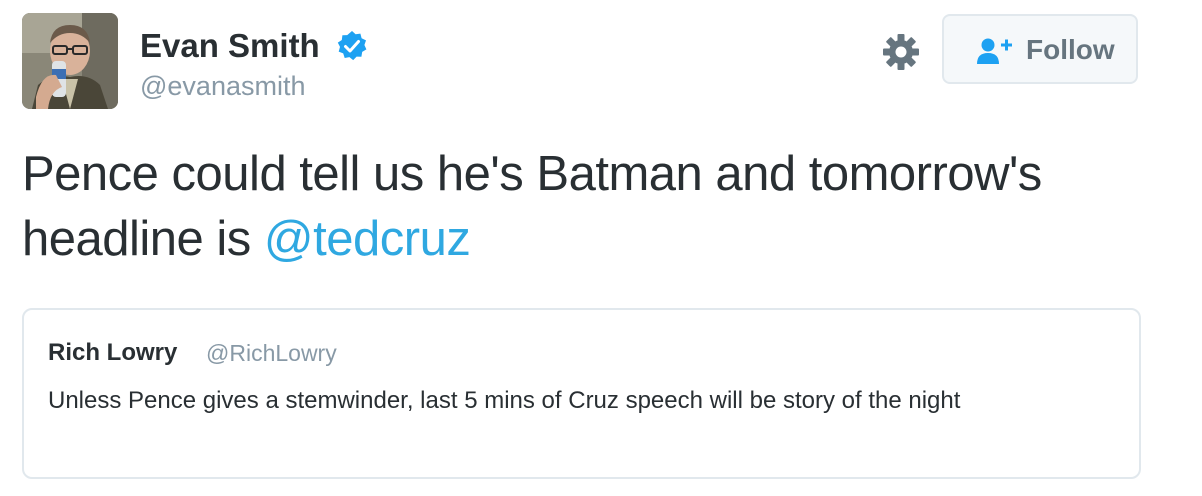  I want to click on mention-link: @tedcruz, so click(367, 239).